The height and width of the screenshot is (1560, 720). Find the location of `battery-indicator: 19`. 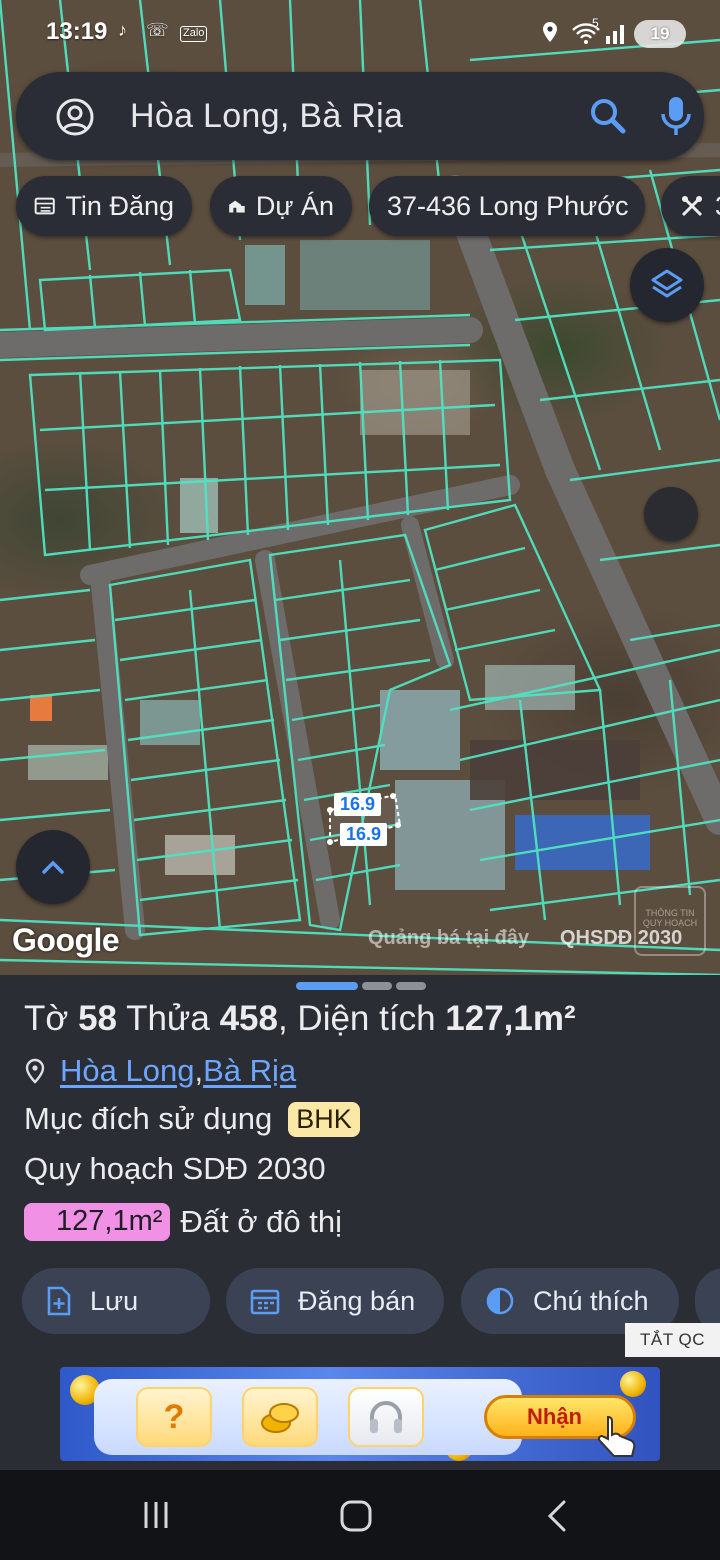

battery-indicator: 19 is located at coordinates (660, 34).